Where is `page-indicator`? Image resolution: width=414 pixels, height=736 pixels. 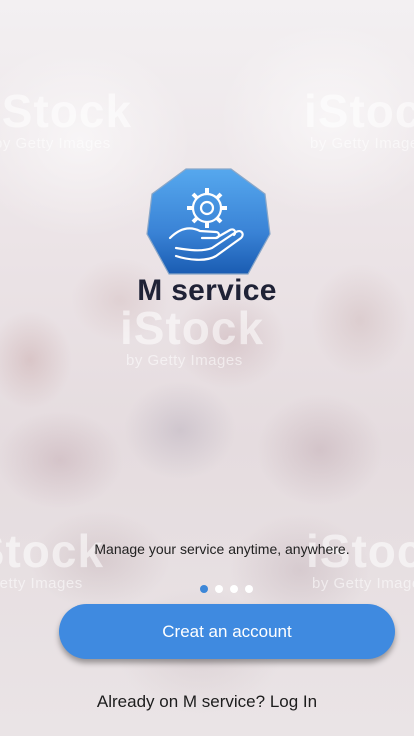
page-indicator is located at coordinates (226, 589).